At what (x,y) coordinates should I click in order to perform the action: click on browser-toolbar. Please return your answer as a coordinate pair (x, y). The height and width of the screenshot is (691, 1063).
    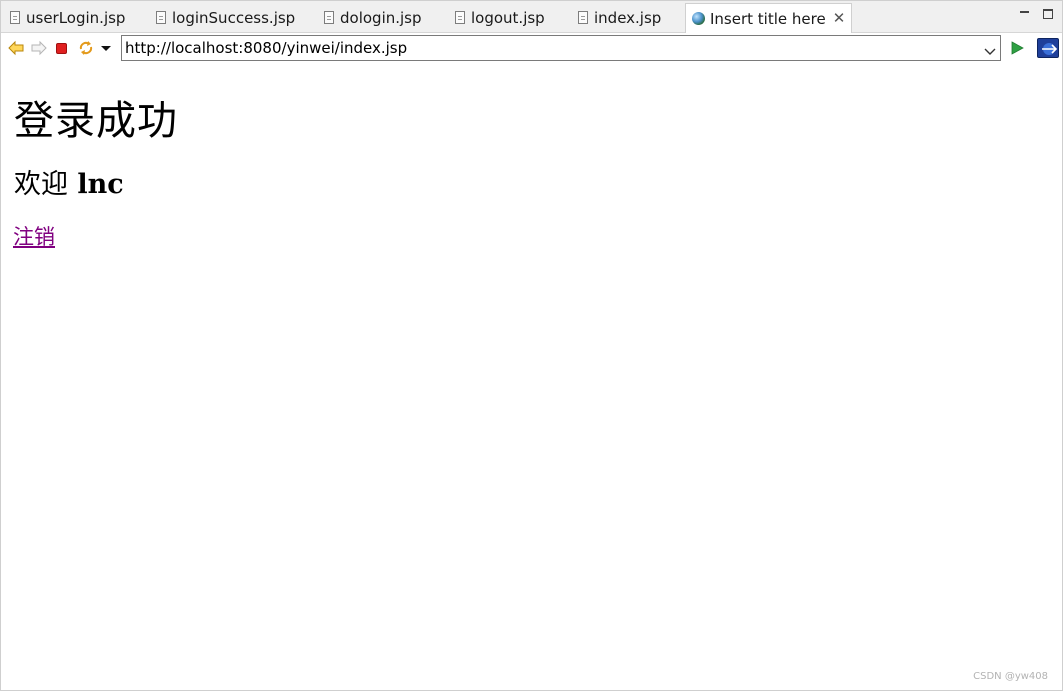
    Looking at the image, I should click on (531, 48).